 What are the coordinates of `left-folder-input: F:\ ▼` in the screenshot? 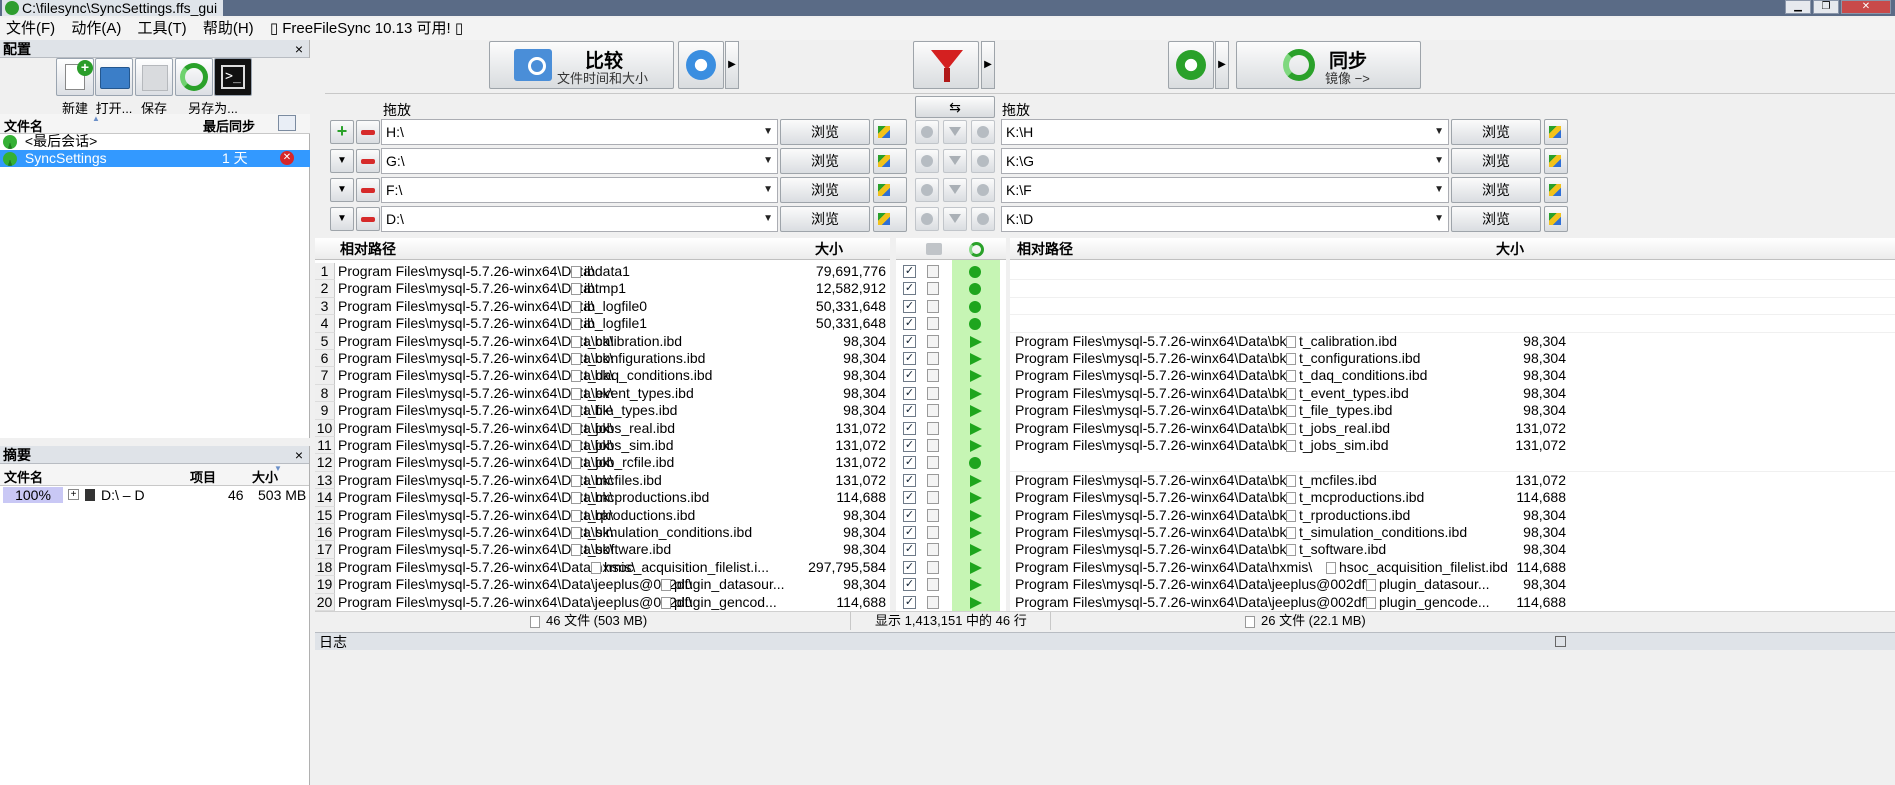 It's located at (579, 190).